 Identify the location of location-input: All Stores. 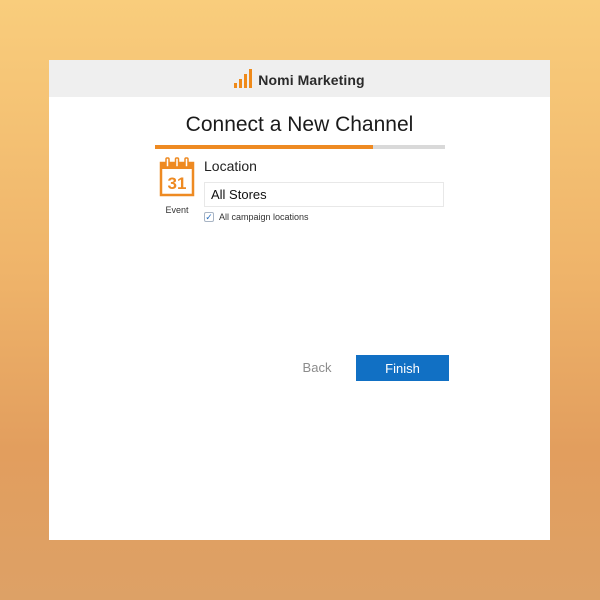
(324, 194).